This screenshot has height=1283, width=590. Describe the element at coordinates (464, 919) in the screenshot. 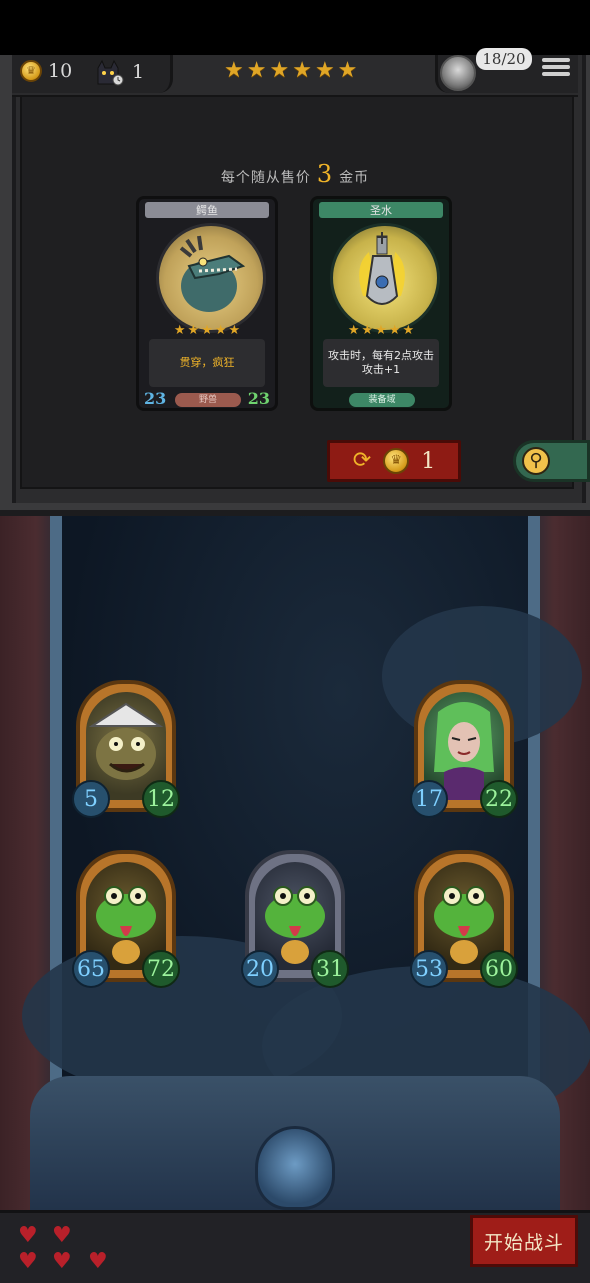

I see `board-unit-frog: 53 60` at that location.